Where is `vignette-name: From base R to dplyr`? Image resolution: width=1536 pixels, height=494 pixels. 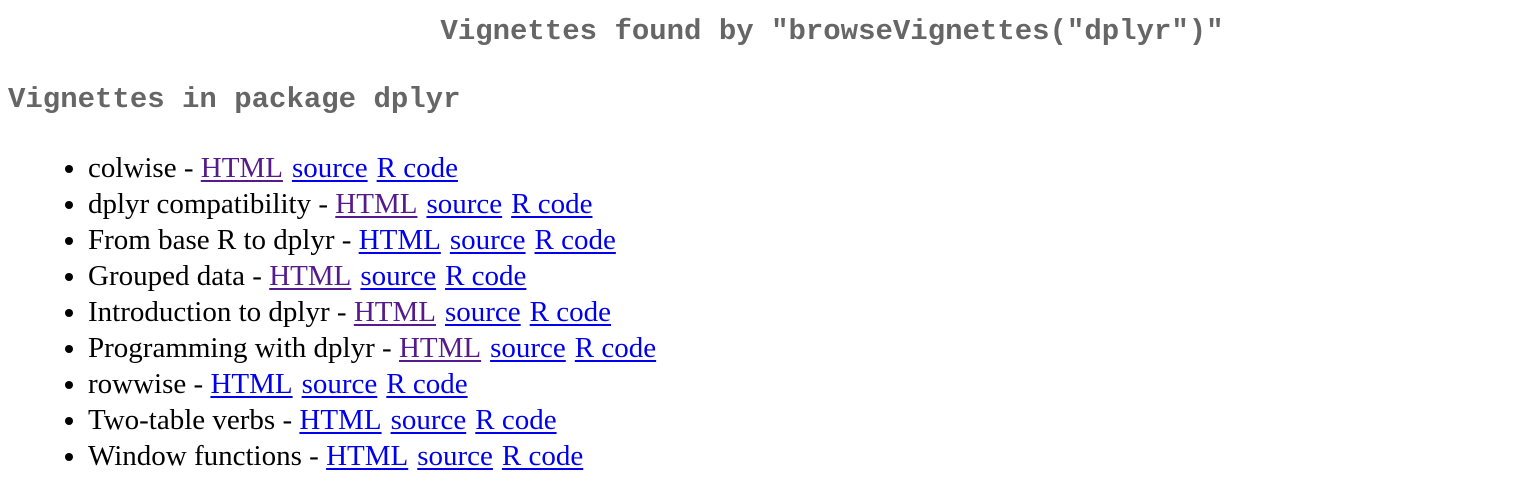 vignette-name: From base R to dplyr is located at coordinates (211, 240).